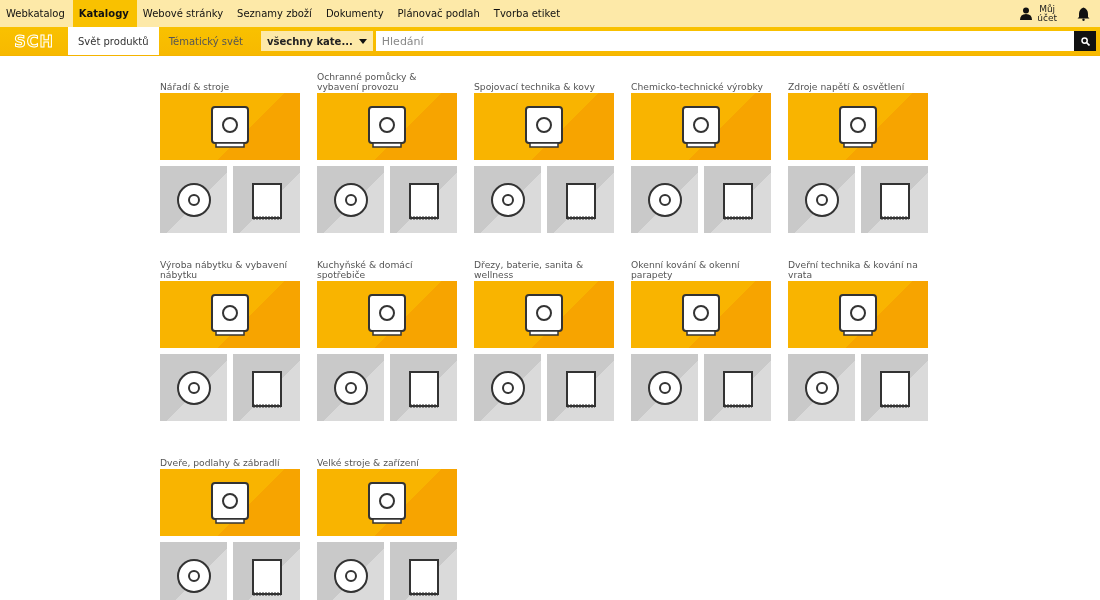  I want to click on nav-tab: Tvorba etiket, so click(528, 13).